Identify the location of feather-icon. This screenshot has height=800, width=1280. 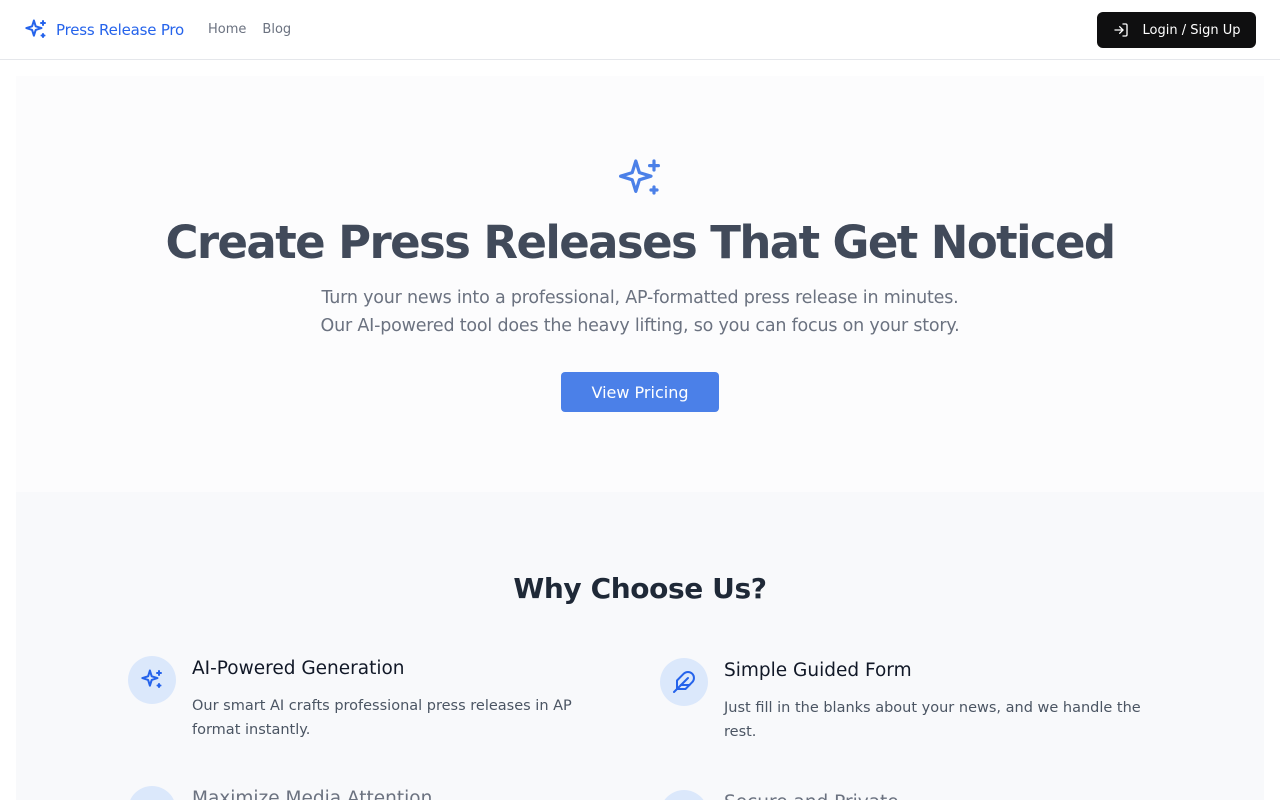
(684, 682).